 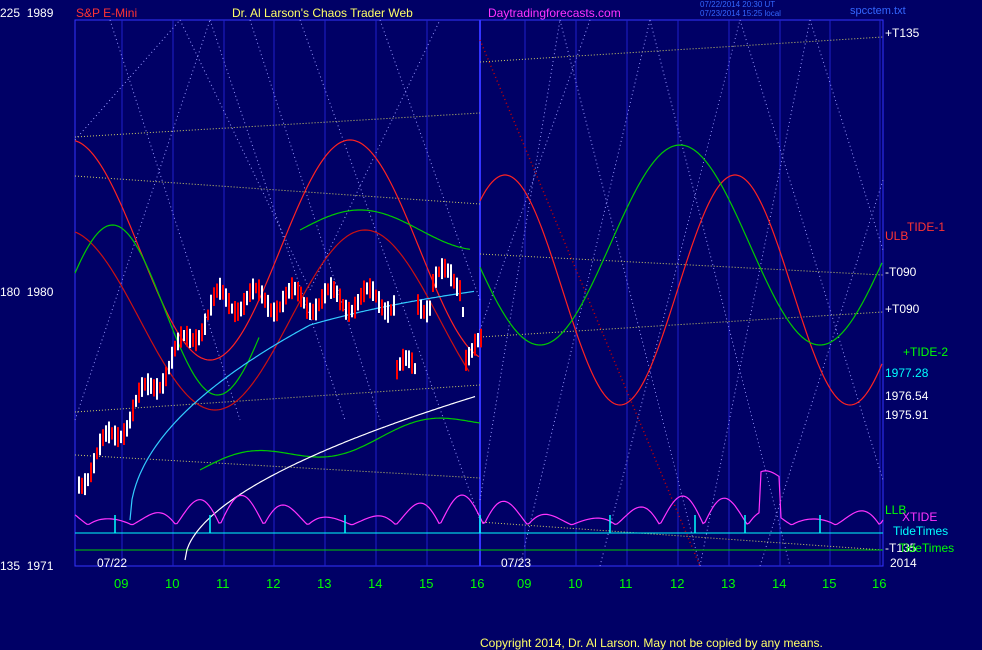 What do you see at coordinates (516, 563) in the screenshot?
I see `date-label-2: 07/23` at bounding box center [516, 563].